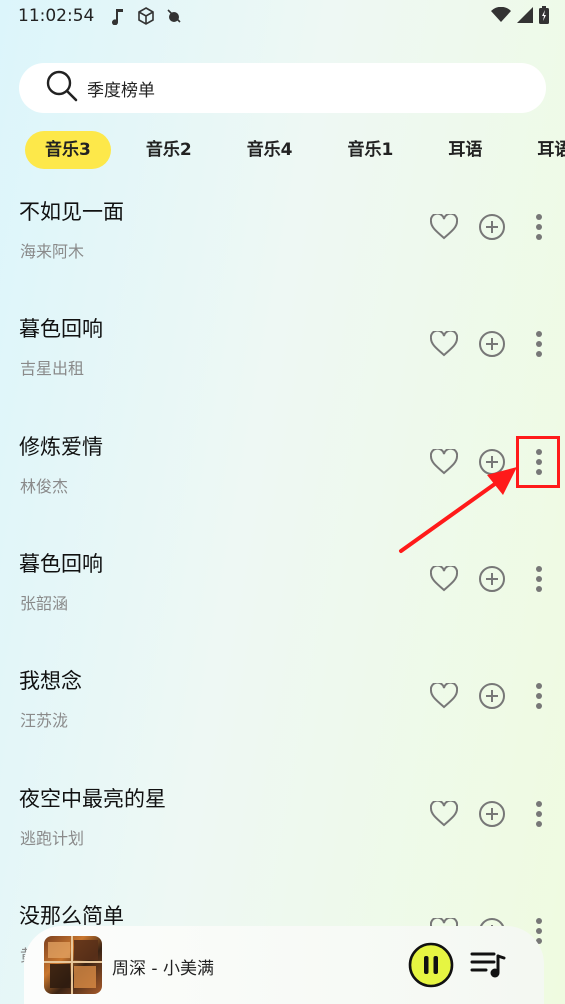  Describe the element at coordinates (62, 88) in the screenshot. I see `search-icon` at that location.